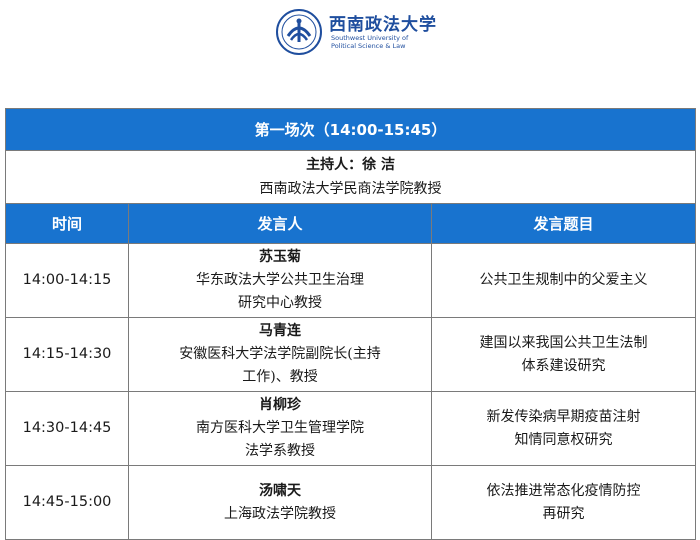 This screenshot has height=540, width=700. I want to click on speaker-affiliation: 上海政法学院教授, so click(280, 513).